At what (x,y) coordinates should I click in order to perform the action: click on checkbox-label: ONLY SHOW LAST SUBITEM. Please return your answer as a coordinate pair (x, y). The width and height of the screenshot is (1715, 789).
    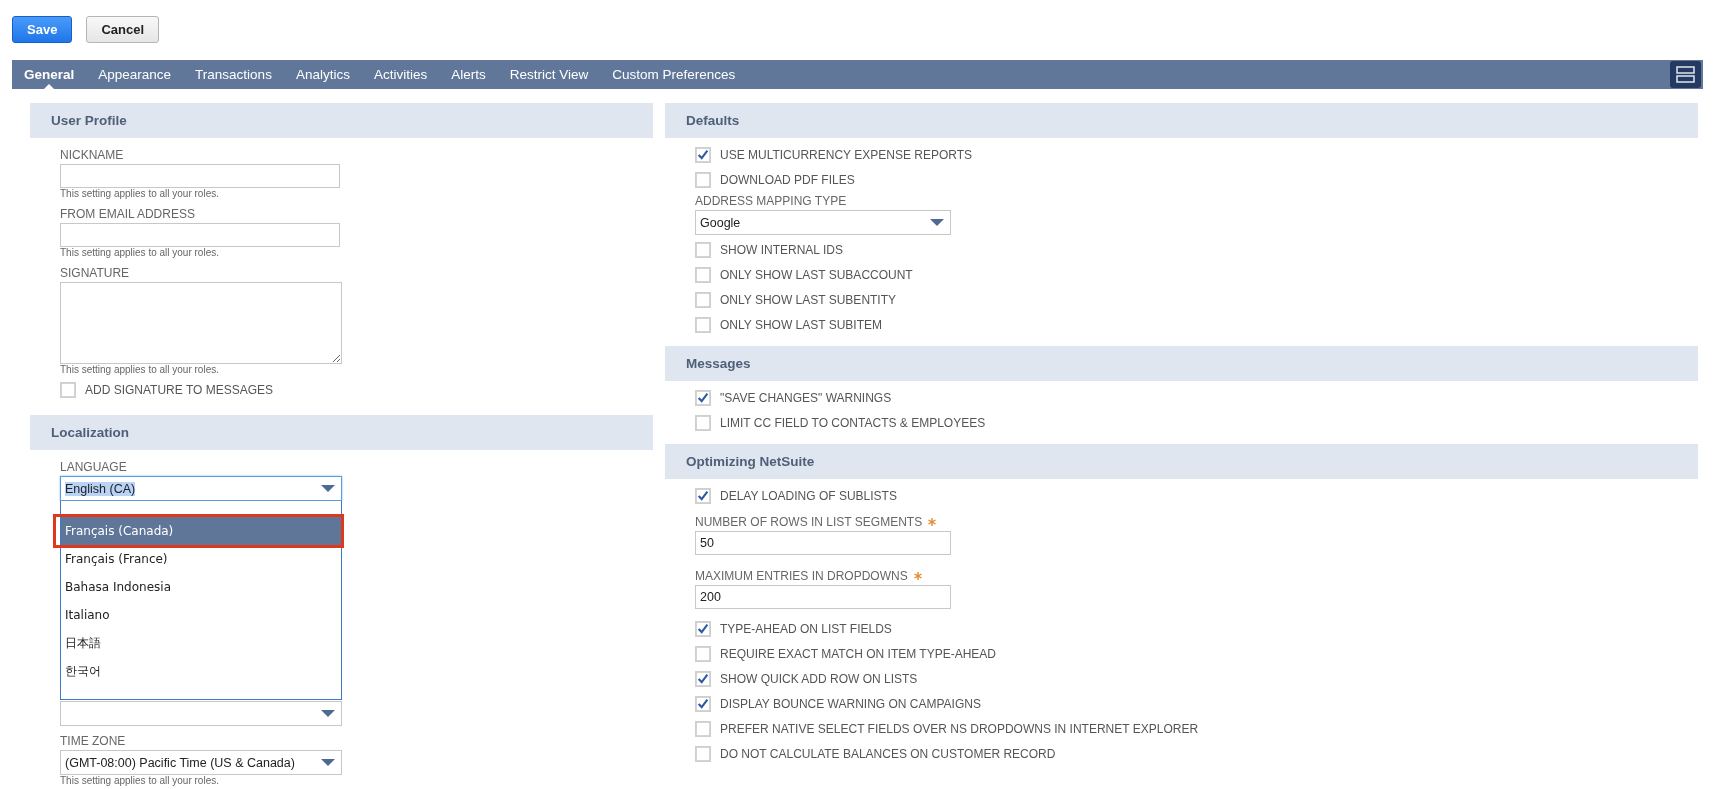
    Looking at the image, I should click on (801, 324).